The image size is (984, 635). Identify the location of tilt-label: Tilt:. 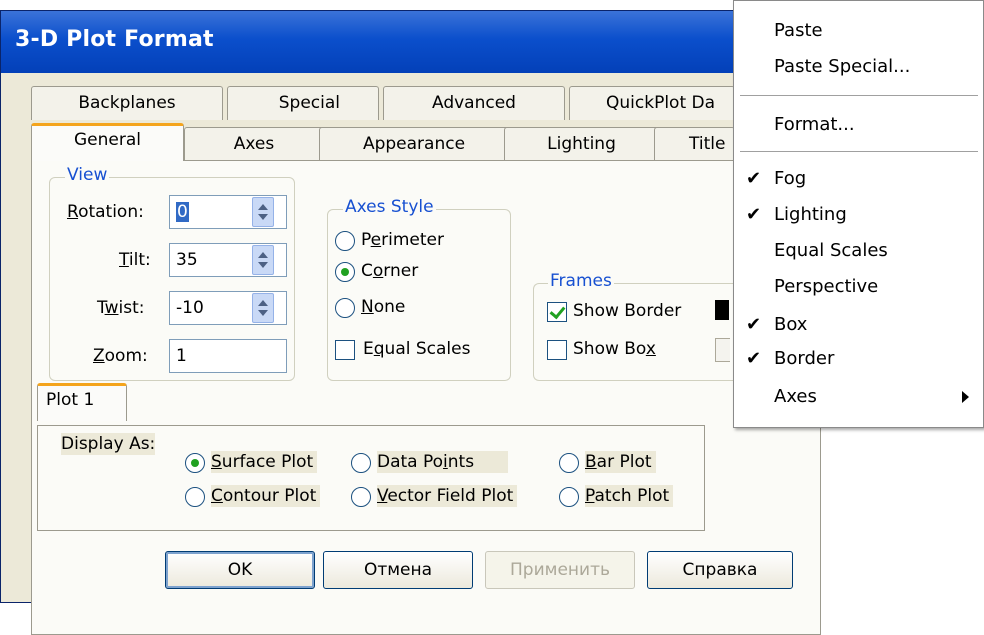
(135, 260).